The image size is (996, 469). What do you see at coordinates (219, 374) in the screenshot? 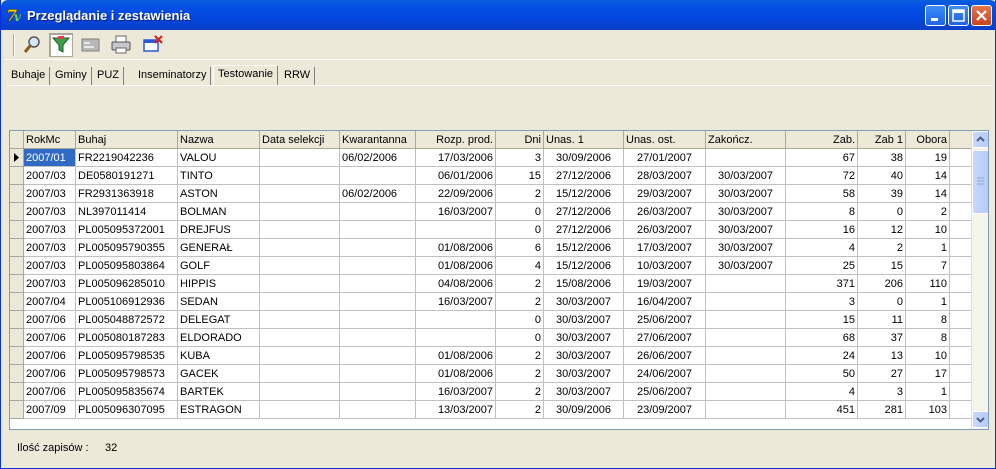
I see `table-cell: GACEK` at bounding box center [219, 374].